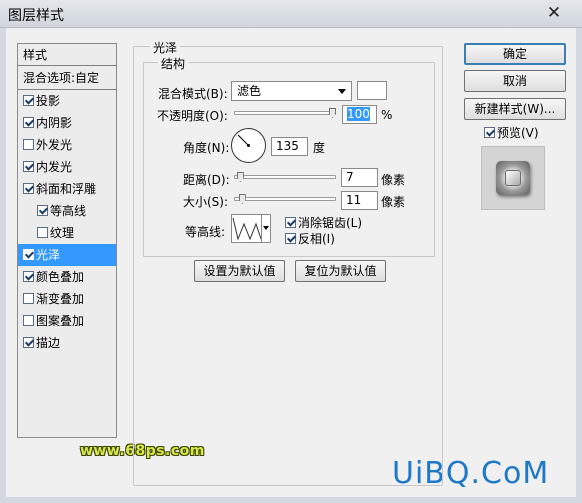  Describe the element at coordinates (354, 200) in the screenshot. I see `size-value: 11` at that location.